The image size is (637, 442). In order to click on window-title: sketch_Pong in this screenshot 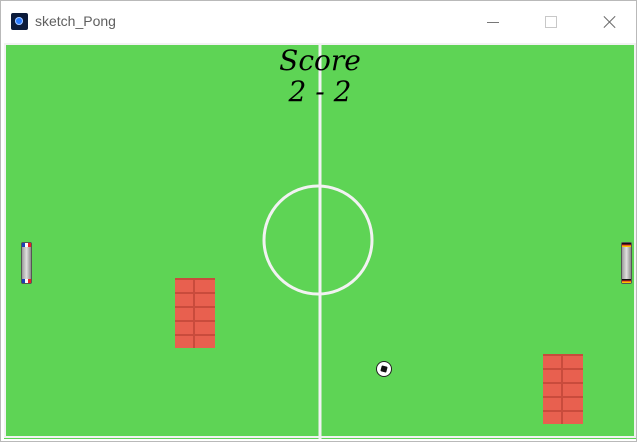, I will do `click(75, 21)`.